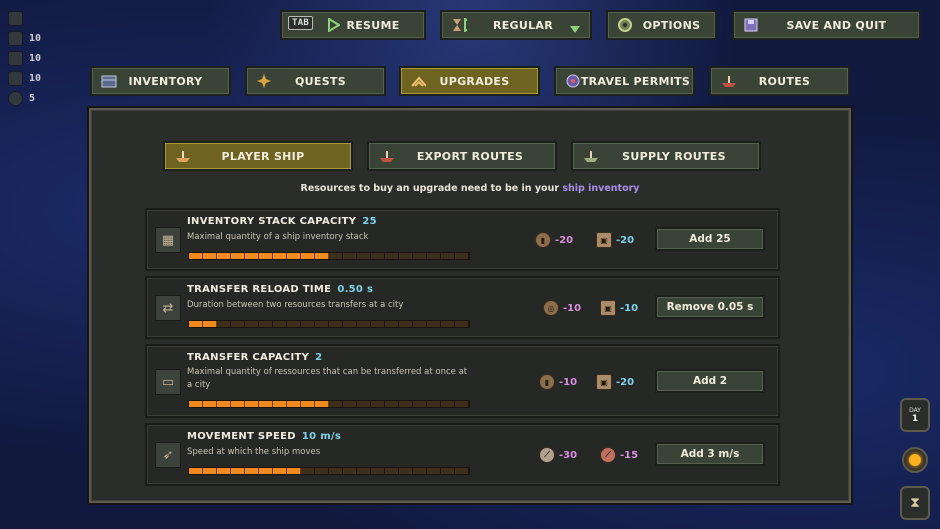 This screenshot has height=529, width=940. I want to click on supply-ship-icon, so click(590, 156).